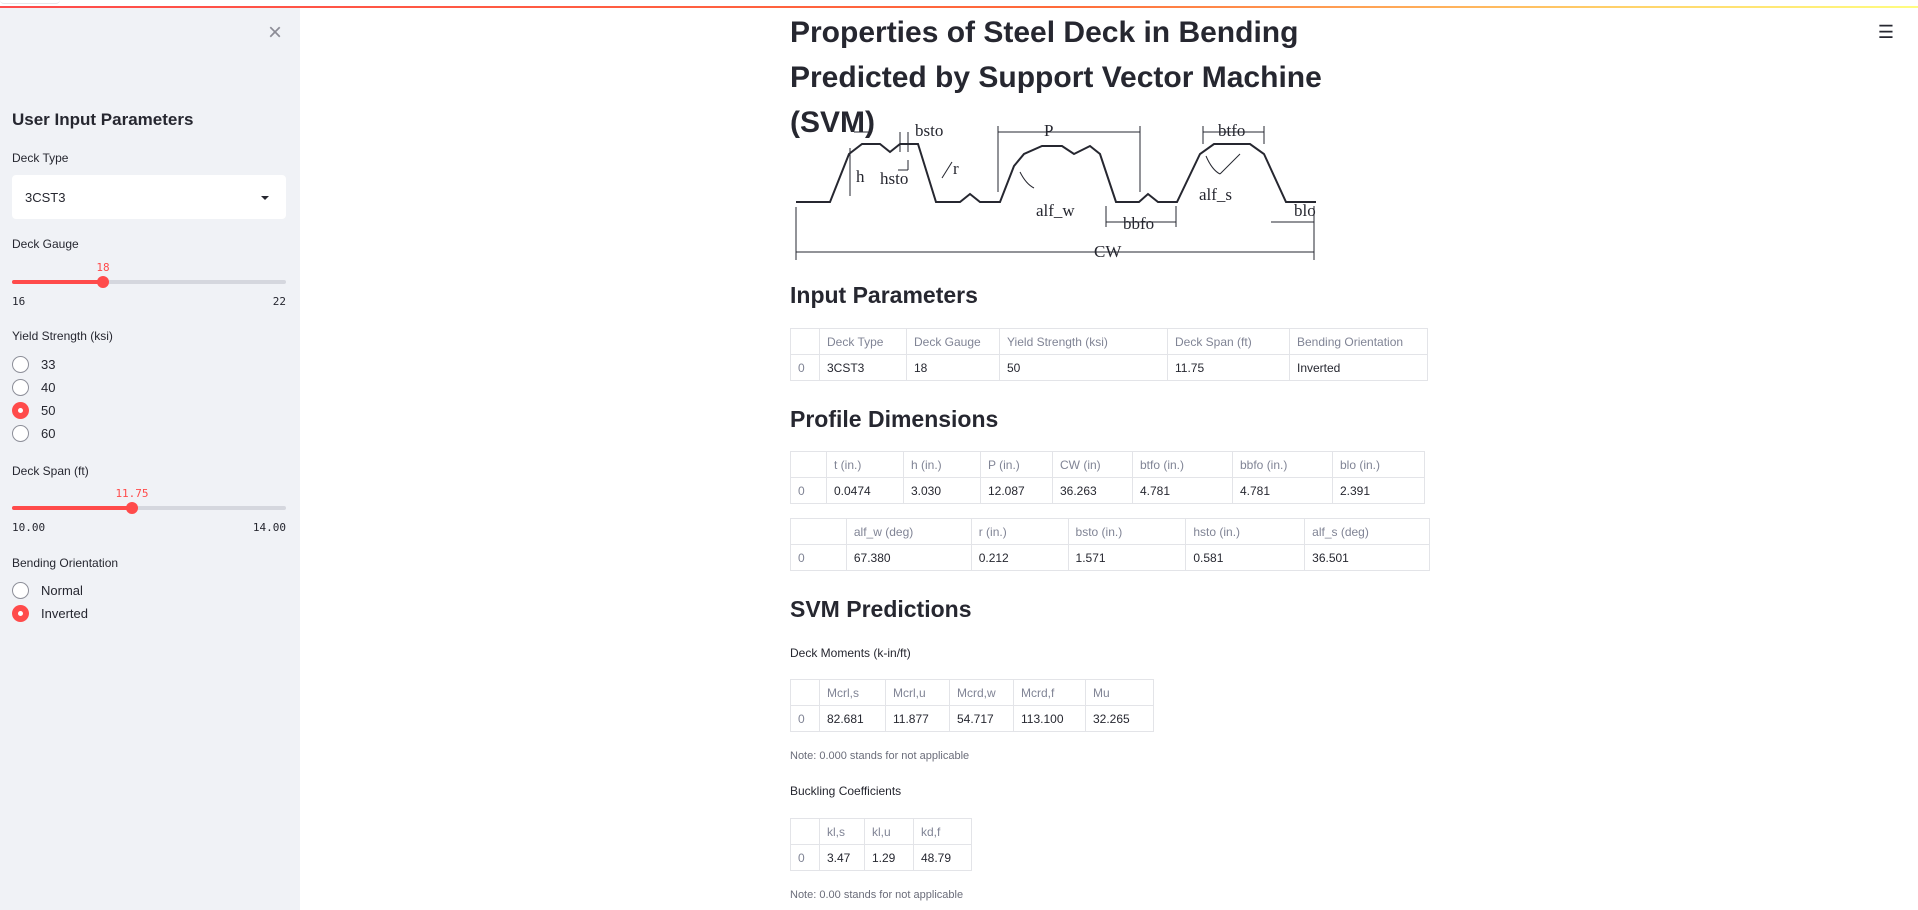 The width and height of the screenshot is (1918, 910). What do you see at coordinates (279, 301) in the screenshot?
I see `slider-max-label: 22` at bounding box center [279, 301].